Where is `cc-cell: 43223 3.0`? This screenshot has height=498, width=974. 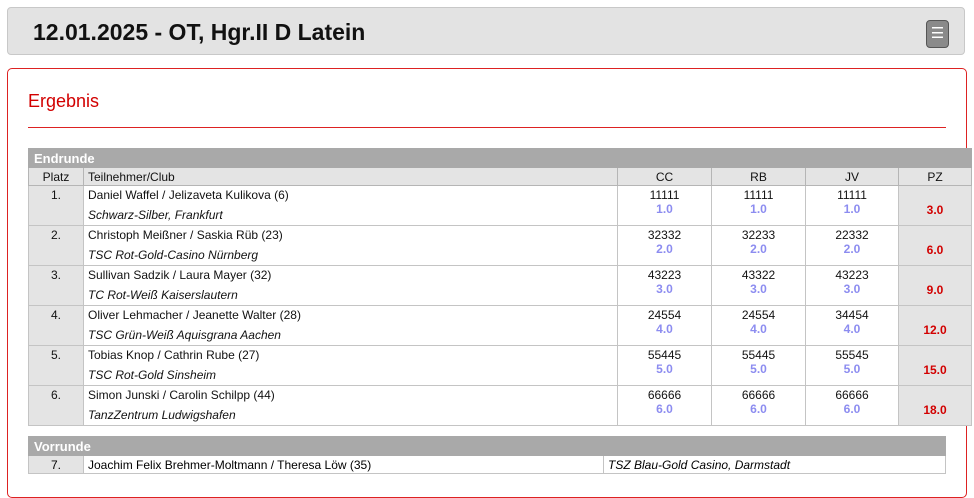
cc-cell: 43223 3.0 is located at coordinates (664, 285).